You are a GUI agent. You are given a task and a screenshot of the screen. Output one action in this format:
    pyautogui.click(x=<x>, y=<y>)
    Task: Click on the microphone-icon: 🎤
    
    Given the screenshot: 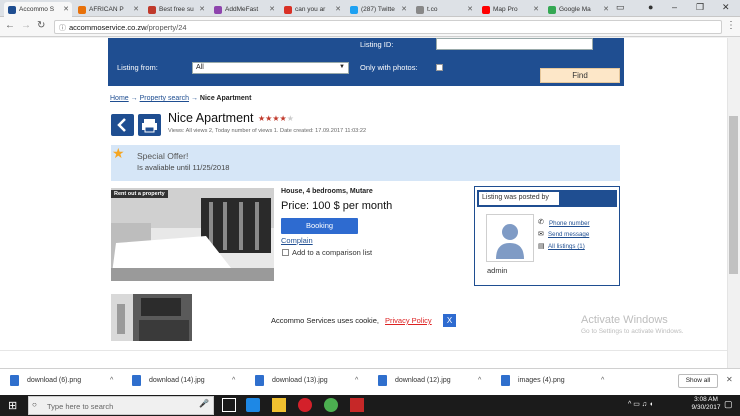 What is the action you would take?
    pyautogui.click(x=204, y=403)
    